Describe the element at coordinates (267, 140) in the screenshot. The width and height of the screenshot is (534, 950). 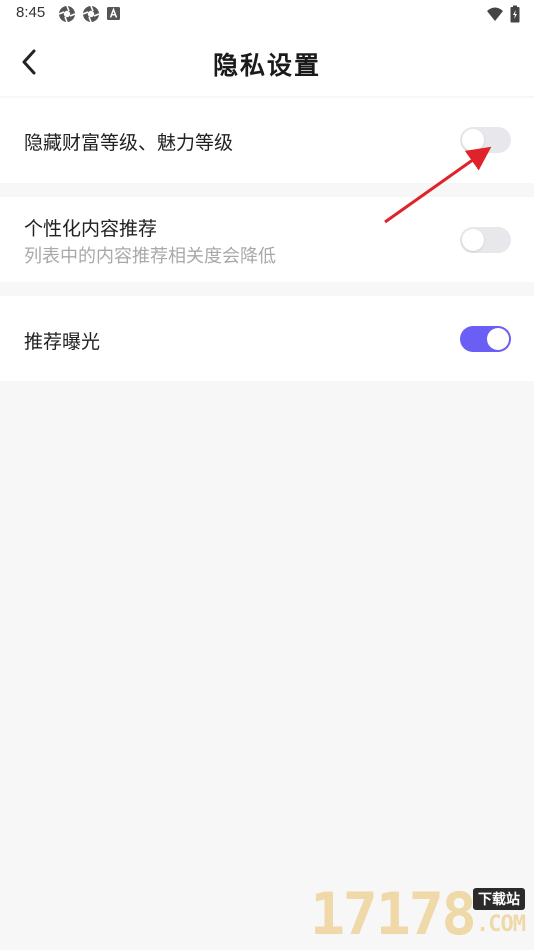
I see `setting-row-hide-levels: 隐藏财富等级、魅力等级` at that location.